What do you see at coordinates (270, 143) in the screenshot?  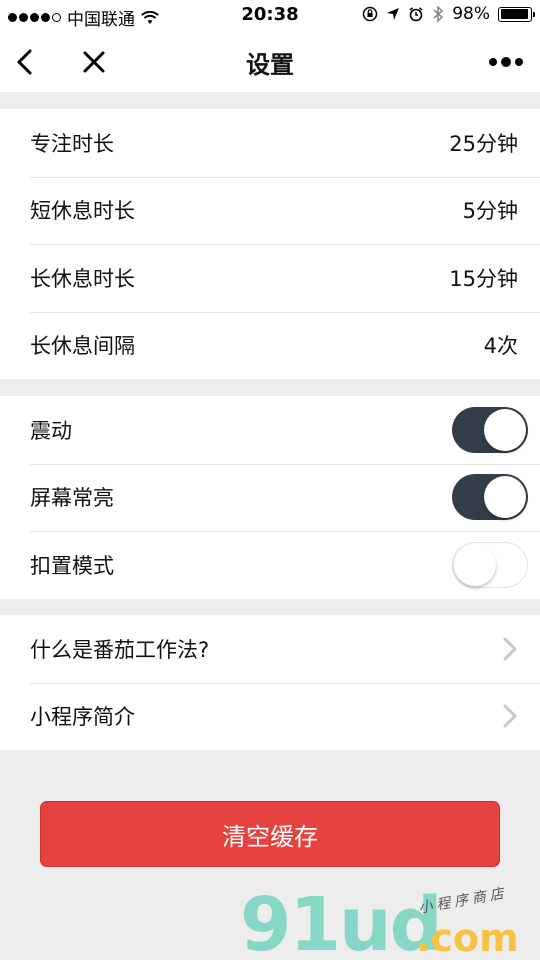 I see `focus-duration-row: 专注时长 25分钟` at bounding box center [270, 143].